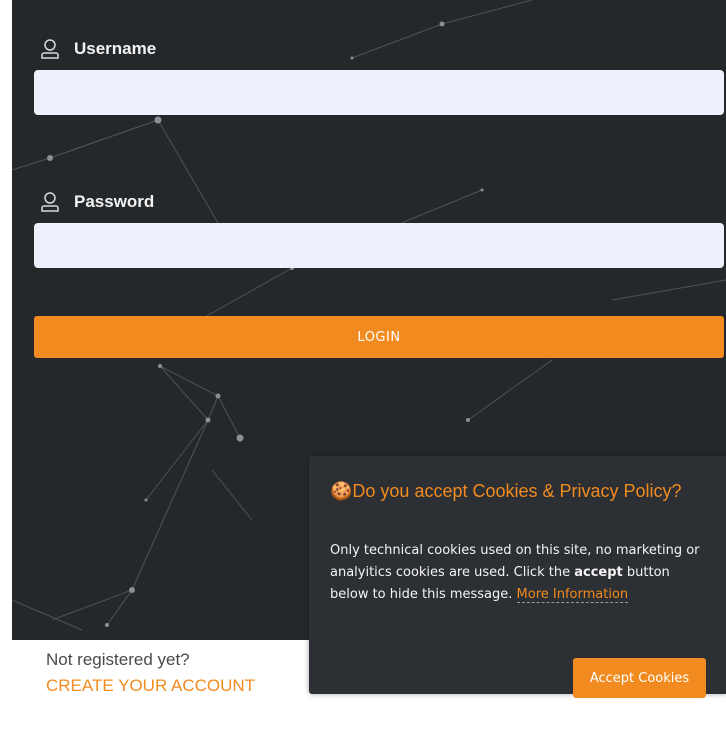 The width and height of the screenshot is (726, 730). What do you see at coordinates (506, 491) in the screenshot?
I see `cookie-banner-title: 🍪Do you accept Cookies & Privacy Policy?` at bounding box center [506, 491].